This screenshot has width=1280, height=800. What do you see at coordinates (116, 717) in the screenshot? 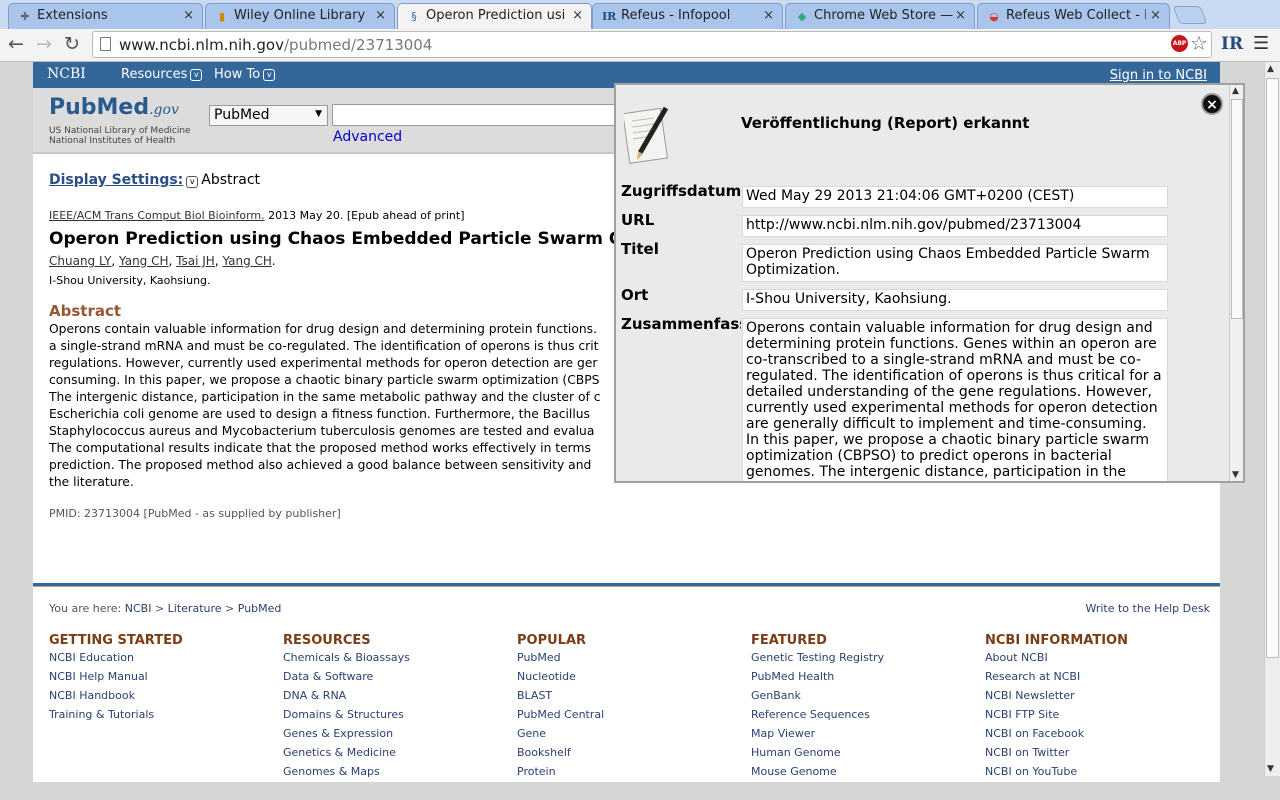
I see `footer-link: Training & Tutorials` at bounding box center [116, 717].